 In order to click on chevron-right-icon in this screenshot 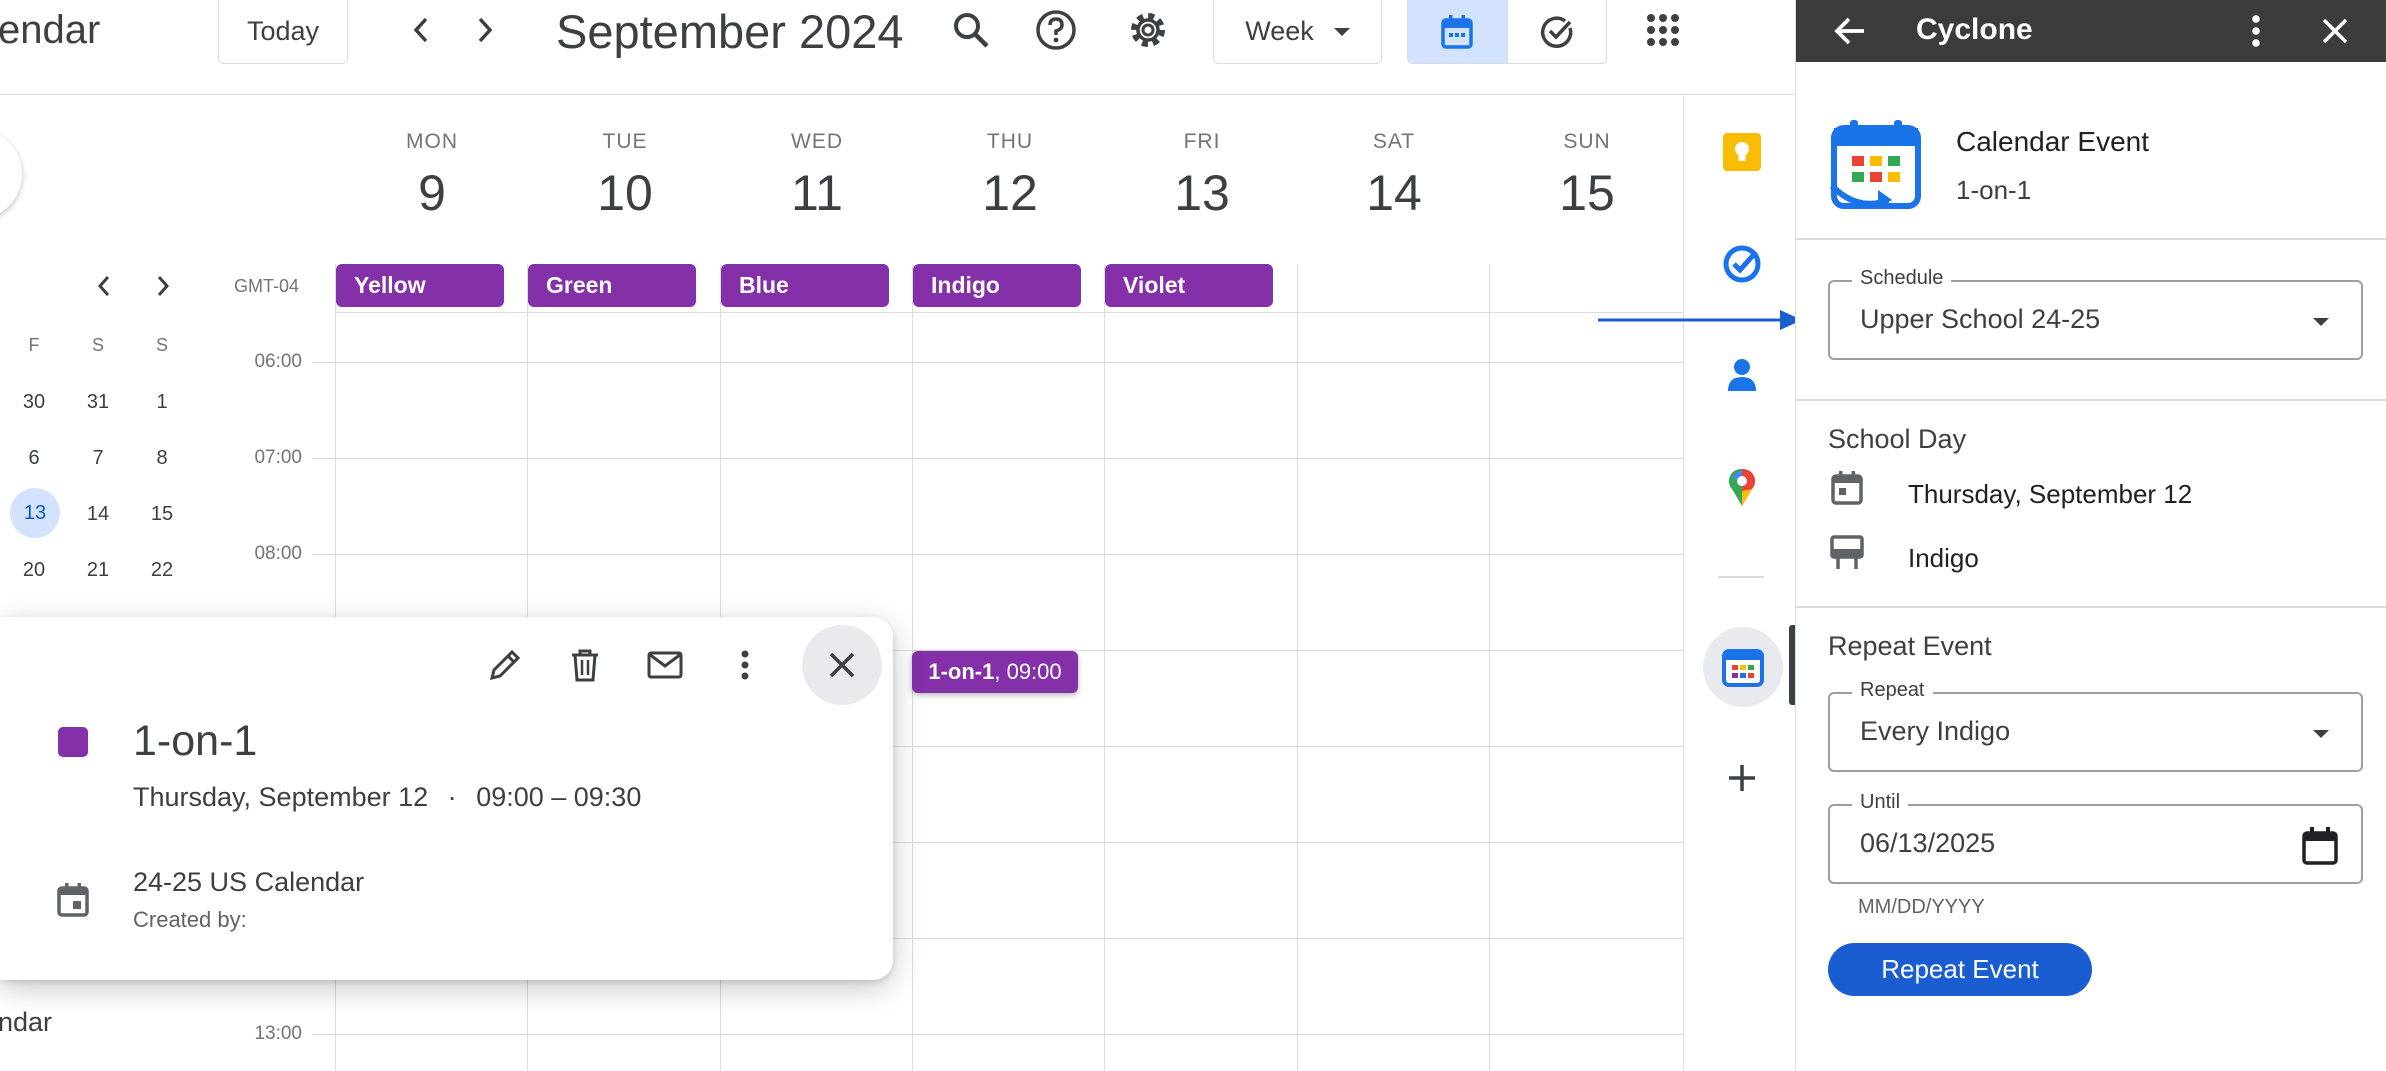, I will do `click(163, 286)`.